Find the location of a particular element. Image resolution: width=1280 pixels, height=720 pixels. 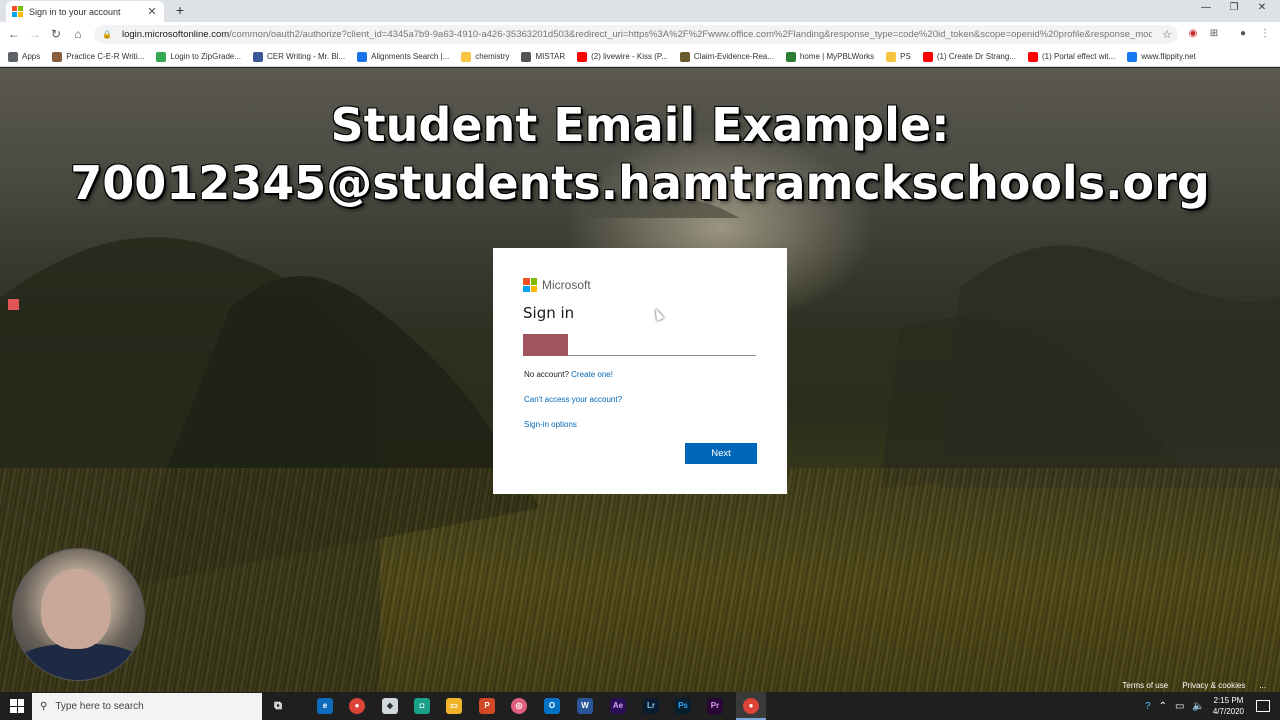

forward-button: → is located at coordinates (35, 34).